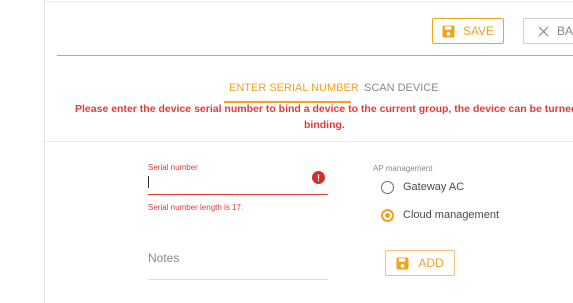 Image resolution: width=573 pixels, height=303 pixels. What do you see at coordinates (163, 258) in the screenshot?
I see `notes-field: Notes` at bounding box center [163, 258].